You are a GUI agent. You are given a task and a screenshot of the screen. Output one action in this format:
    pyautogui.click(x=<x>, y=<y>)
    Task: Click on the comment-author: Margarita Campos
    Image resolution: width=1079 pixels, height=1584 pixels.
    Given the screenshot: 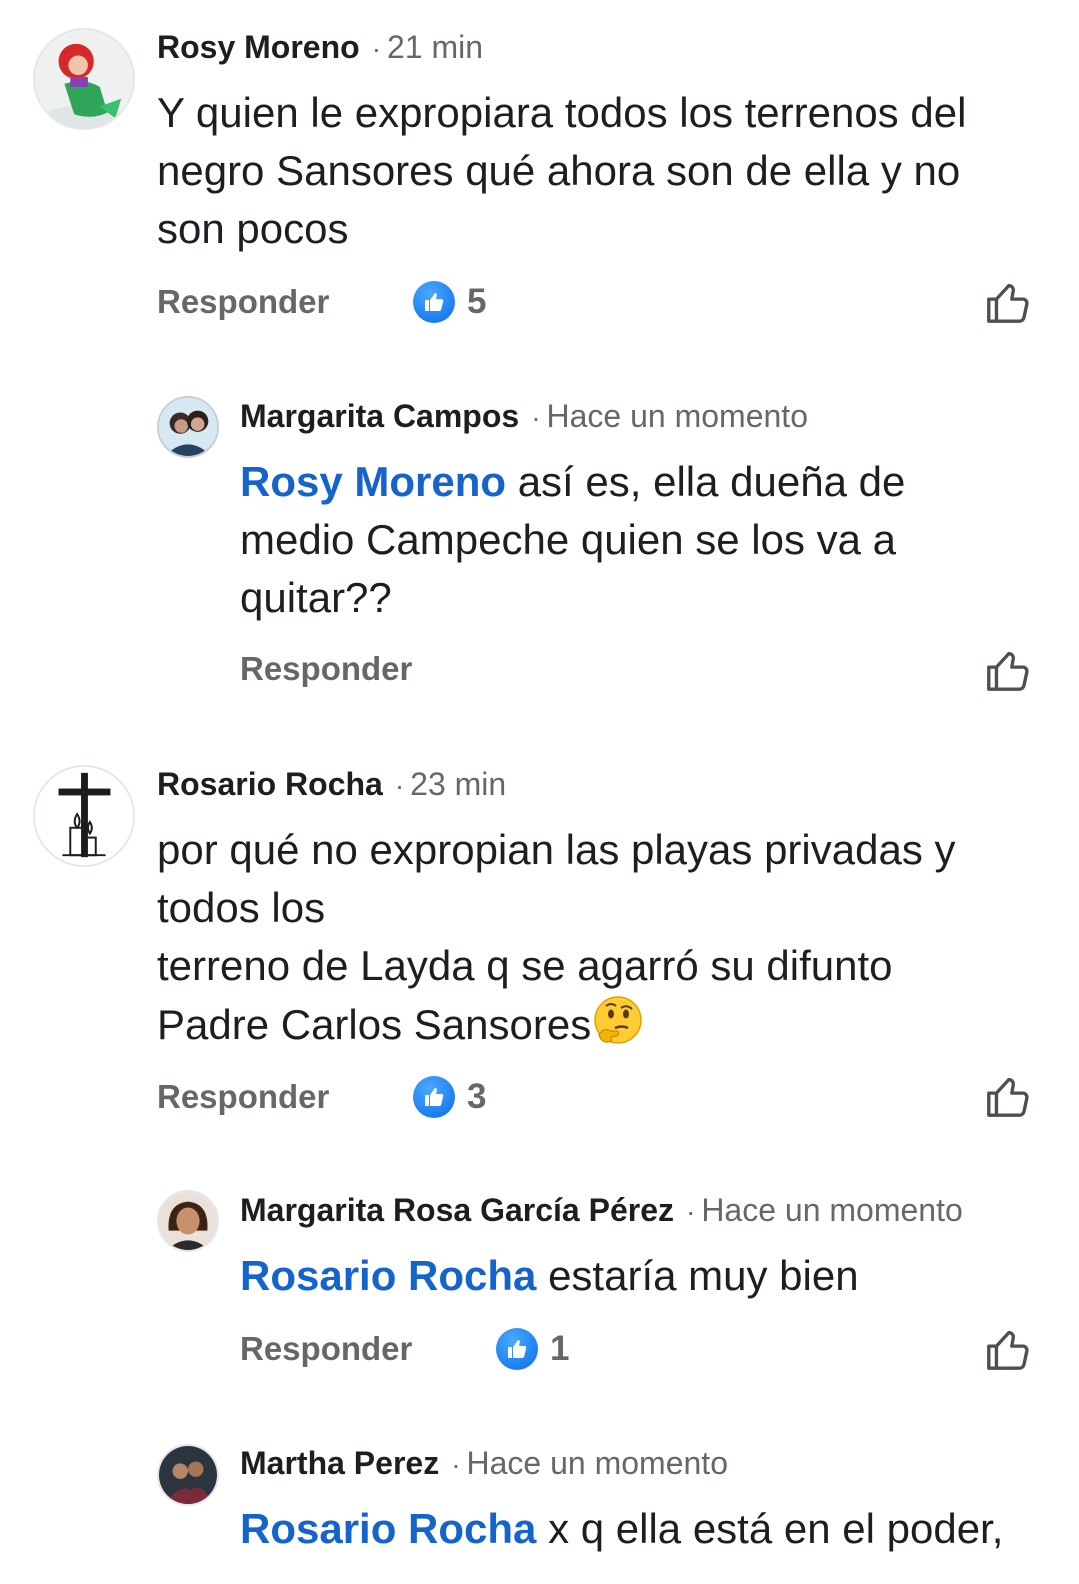 What is the action you would take?
    pyautogui.click(x=379, y=416)
    